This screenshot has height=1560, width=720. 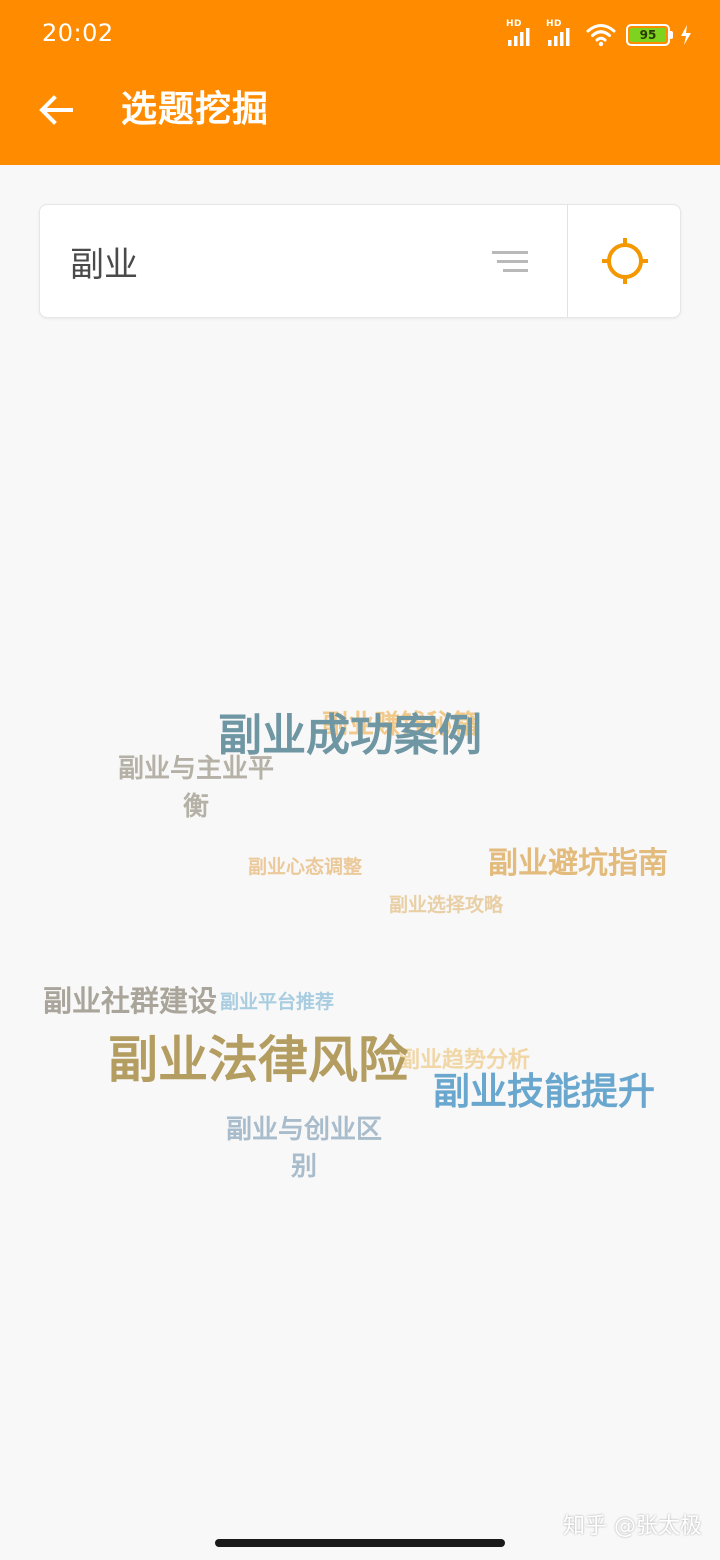 What do you see at coordinates (130, 1001) in the screenshot?
I see `word-cloud-item: 副业社群建设` at bounding box center [130, 1001].